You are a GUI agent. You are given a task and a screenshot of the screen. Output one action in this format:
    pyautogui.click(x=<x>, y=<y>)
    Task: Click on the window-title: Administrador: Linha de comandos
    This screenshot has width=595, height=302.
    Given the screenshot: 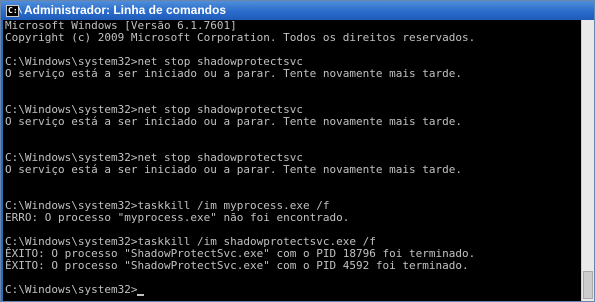 What is the action you would take?
    pyautogui.click(x=125, y=10)
    